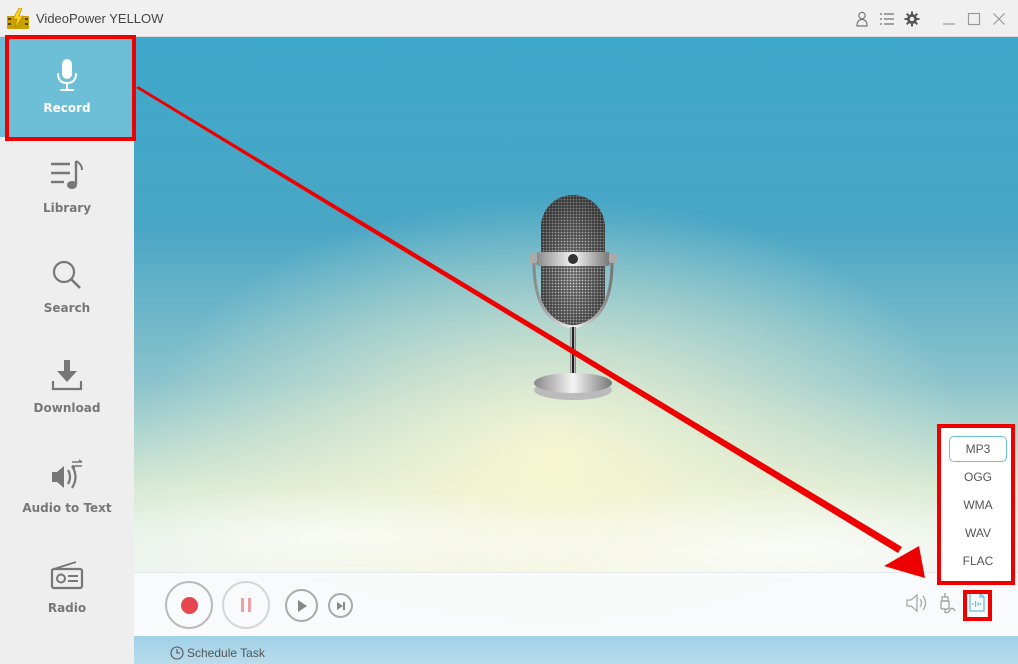 The image size is (1018, 664). I want to click on app-logo-icon, so click(18, 18).